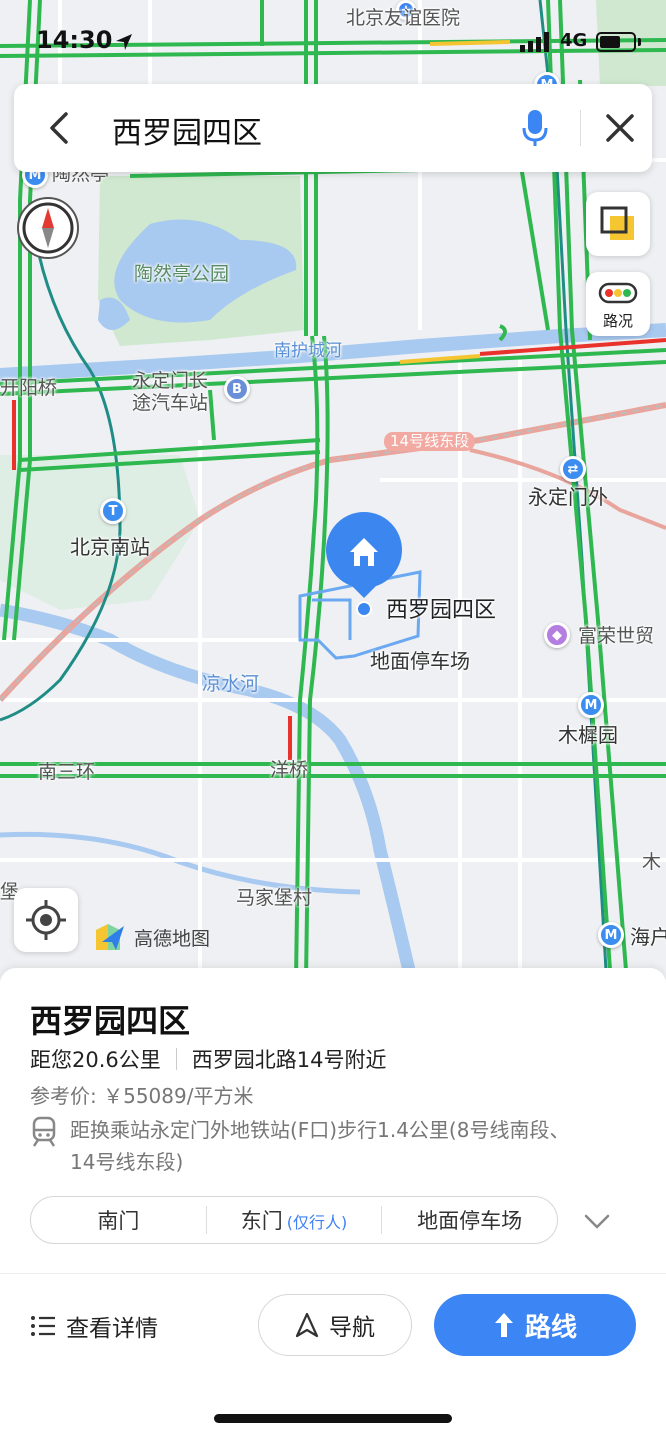 This screenshot has width=666, height=1440. Describe the element at coordinates (616, 636) in the screenshot. I see `map-label-mall: 富荣世贸` at that location.